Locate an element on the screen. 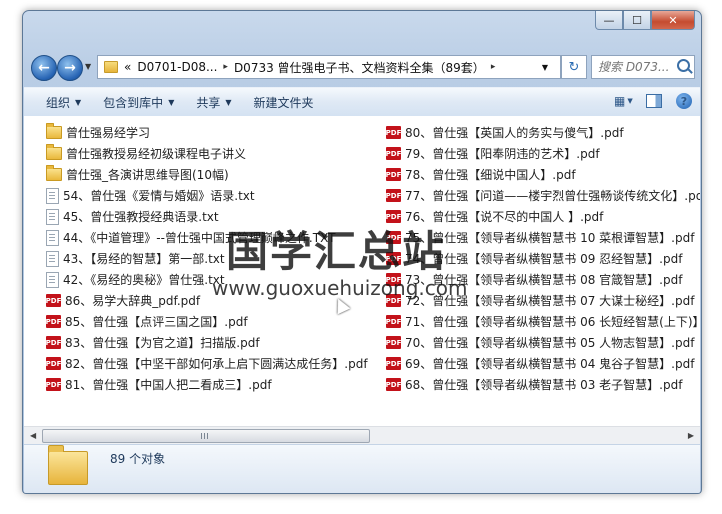 This screenshot has height=514, width=722. share-label: 共享 is located at coordinates (208, 102).